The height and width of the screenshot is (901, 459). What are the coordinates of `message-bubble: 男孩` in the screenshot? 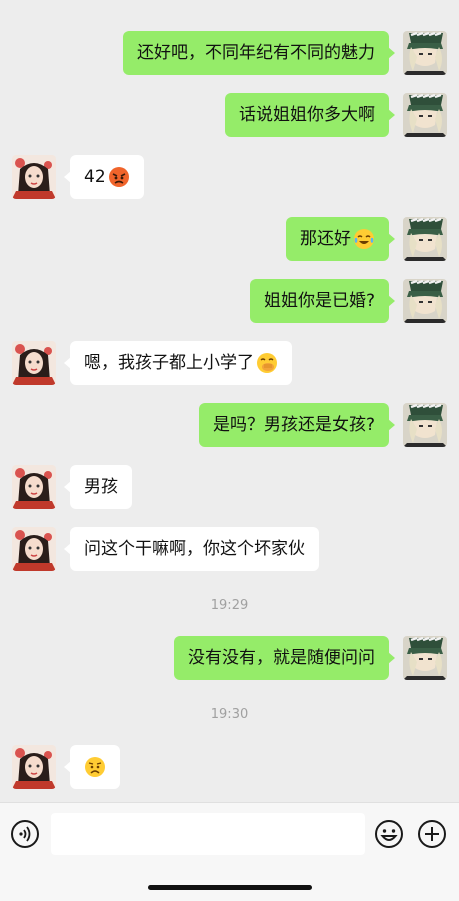 It's located at (98, 487).